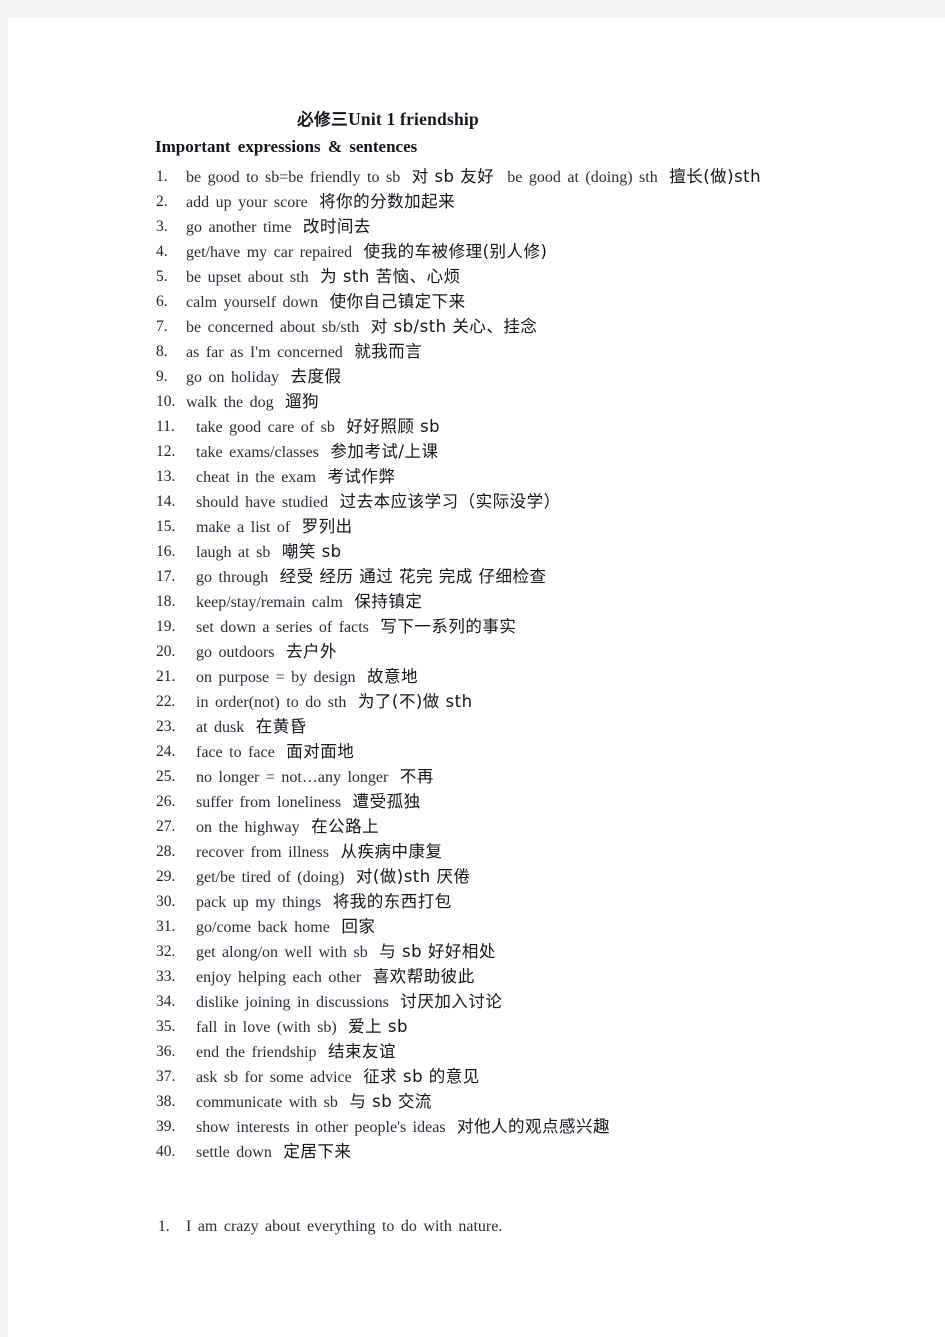 The image size is (945, 1337). Describe the element at coordinates (319, 852) in the screenshot. I see `expression-body: recover from illness 从疾病中康复` at that location.